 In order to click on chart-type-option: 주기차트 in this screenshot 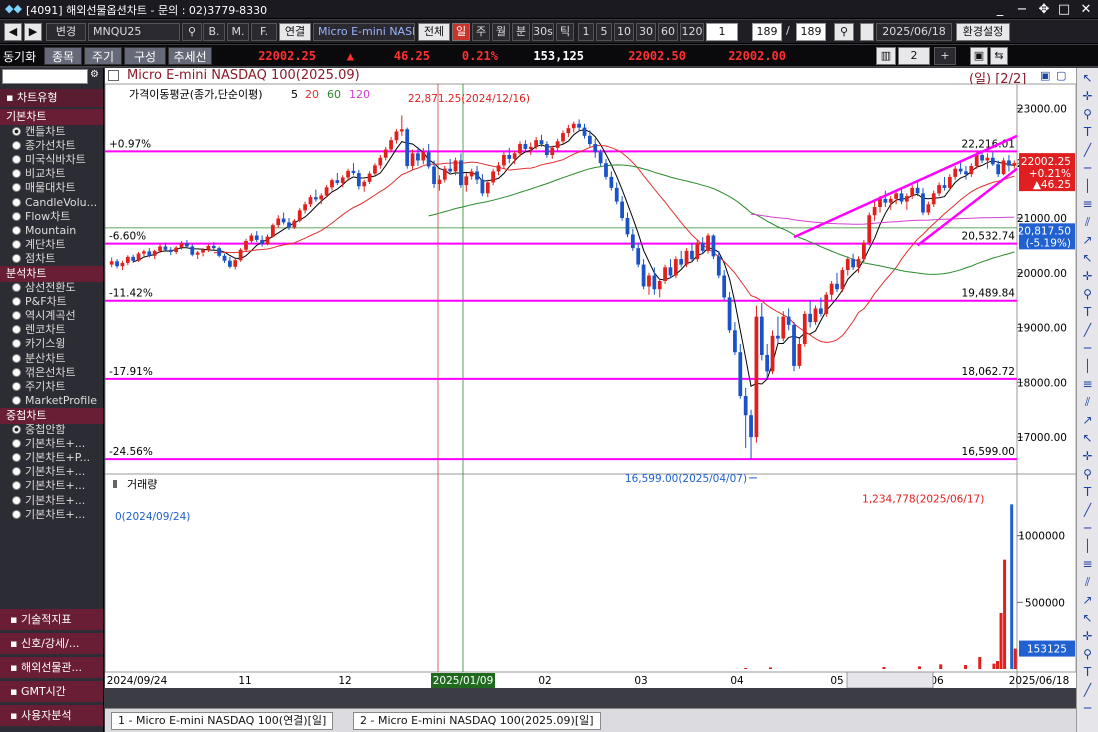, I will do `click(58, 387)`.